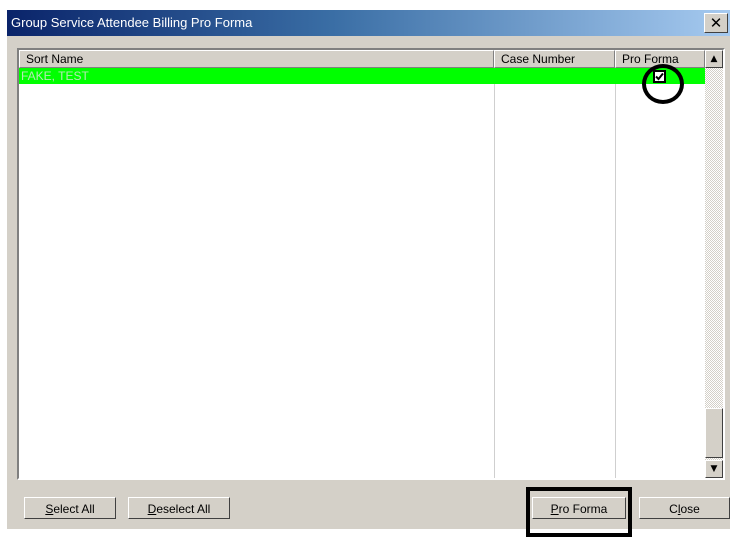 The width and height of the screenshot is (730, 537). I want to click on select-all-label: elect All, so click(74, 509).